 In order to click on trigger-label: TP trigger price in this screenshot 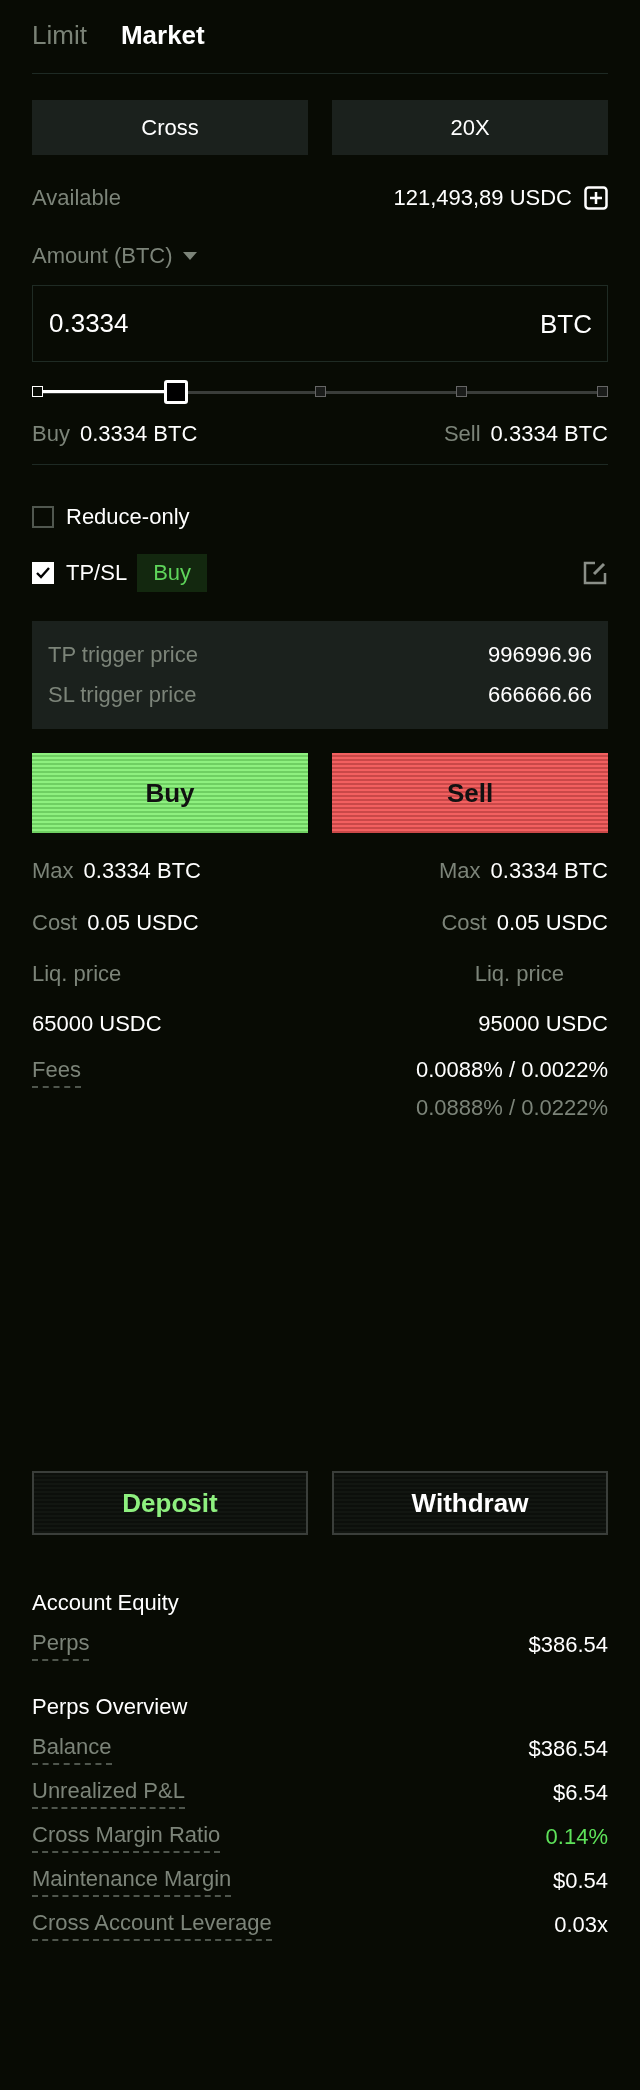, I will do `click(123, 655)`.